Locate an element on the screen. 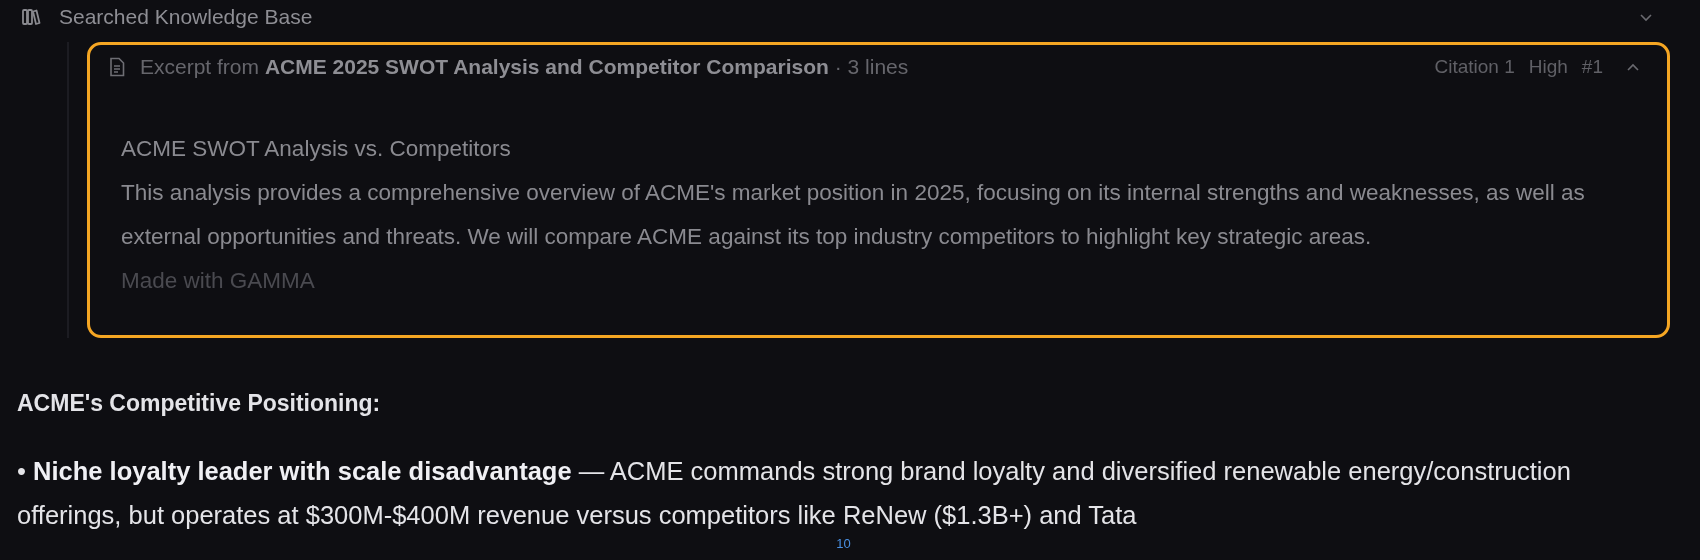  excerpt-footer: Made with GAMMA is located at coordinates (862, 281).